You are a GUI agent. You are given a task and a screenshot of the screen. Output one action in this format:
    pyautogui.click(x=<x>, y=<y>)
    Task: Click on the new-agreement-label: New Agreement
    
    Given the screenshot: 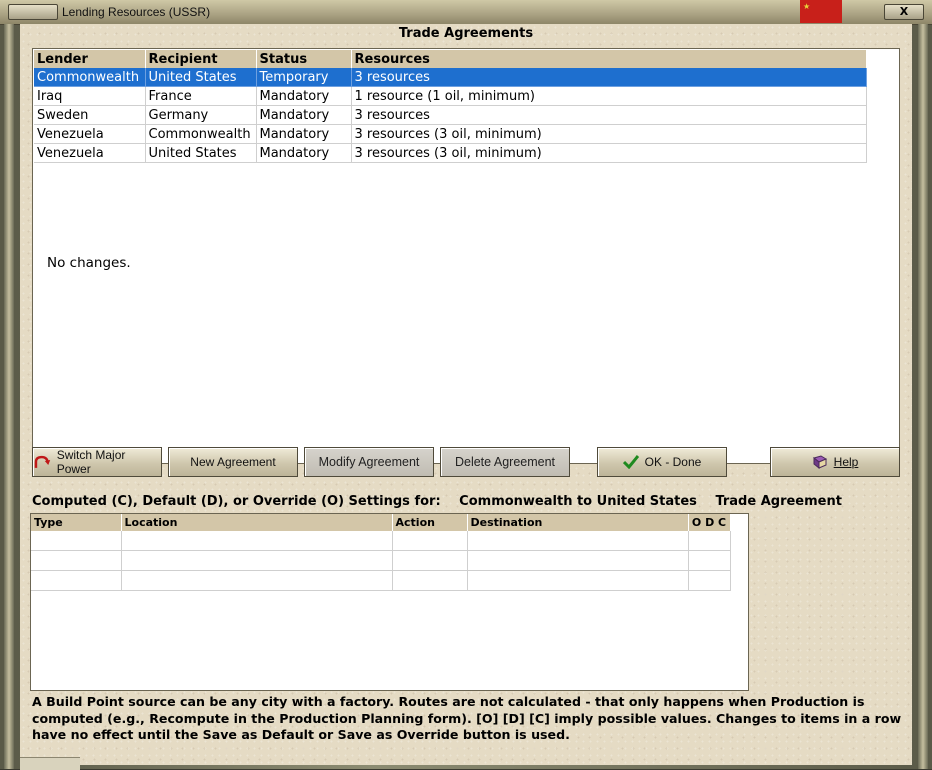 What is the action you would take?
    pyautogui.click(x=233, y=462)
    